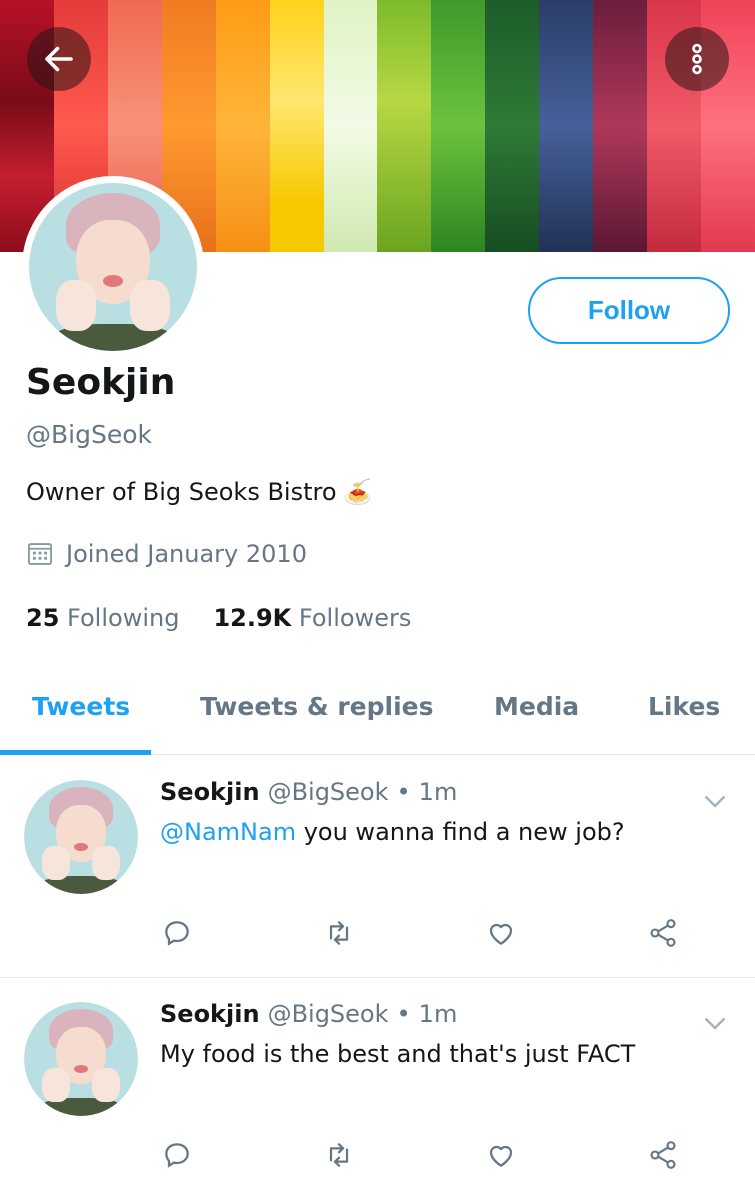 The width and height of the screenshot is (755, 1200). What do you see at coordinates (81, 706) in the screenshot?
I see `tab-tweets: Tweets` at bounding box center [81, 706].